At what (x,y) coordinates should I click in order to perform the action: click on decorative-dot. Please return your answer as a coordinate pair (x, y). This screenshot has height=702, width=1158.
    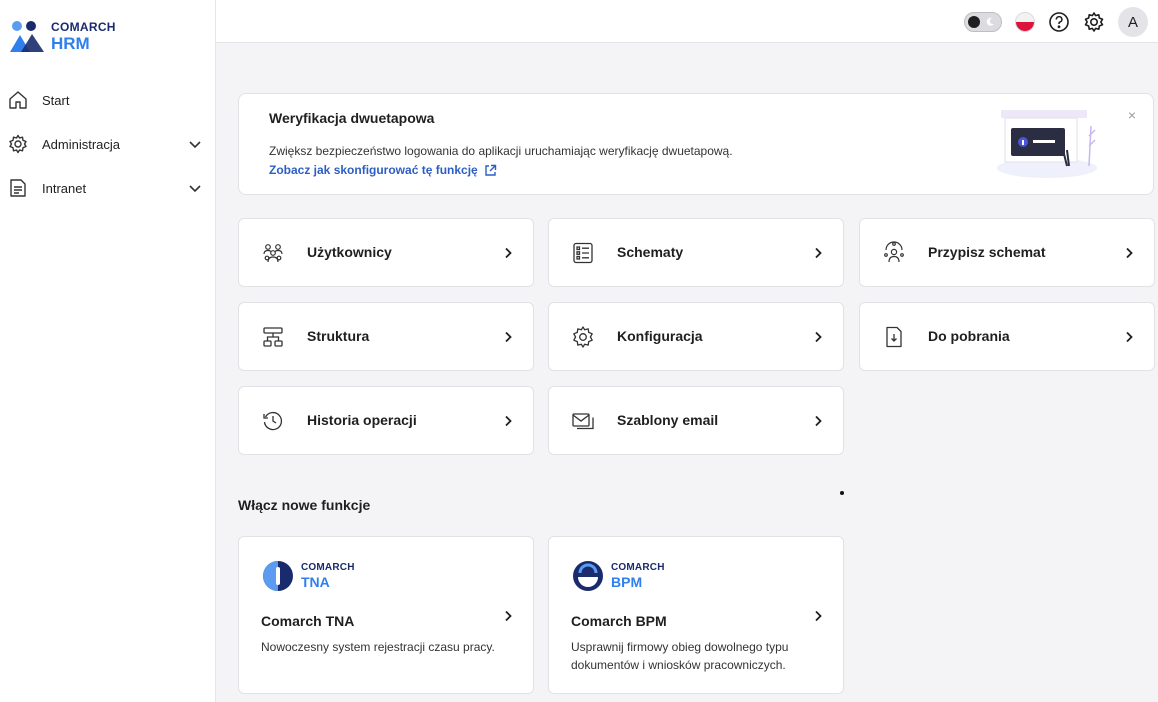
    Looking at the image, I should click on (842, 493).